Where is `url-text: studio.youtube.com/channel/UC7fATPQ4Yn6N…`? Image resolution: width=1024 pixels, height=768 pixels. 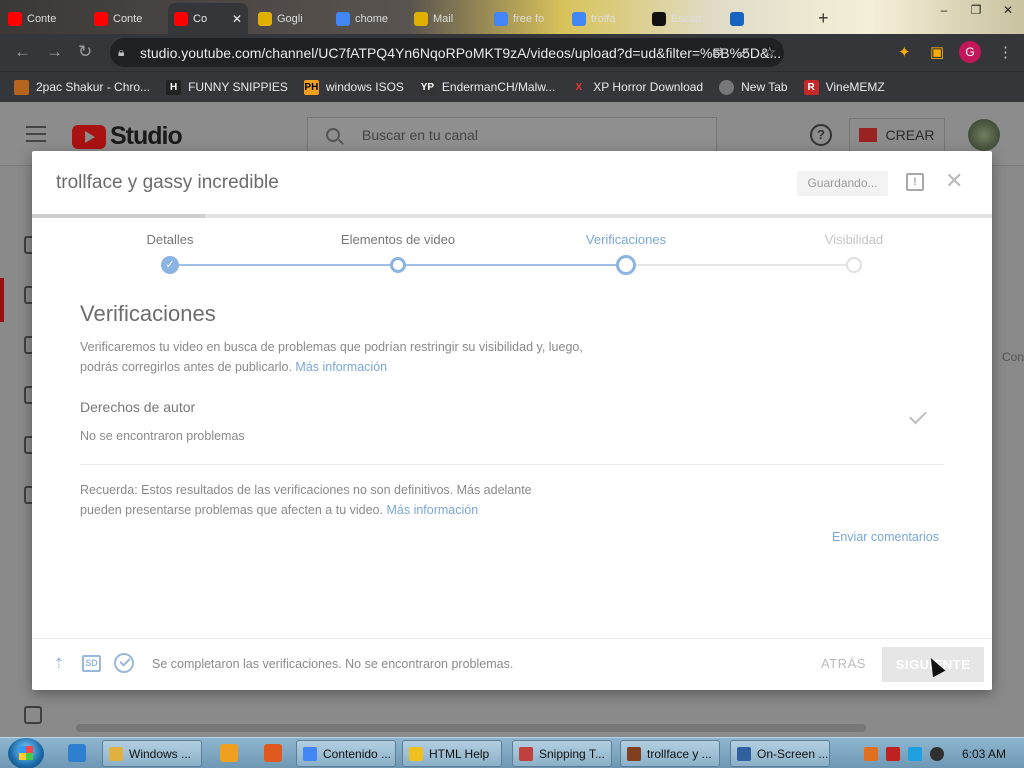
url-text: studio.youtube.com/channel/UC7fATPQ4Yn6N… is located at coordinates (460, 53).